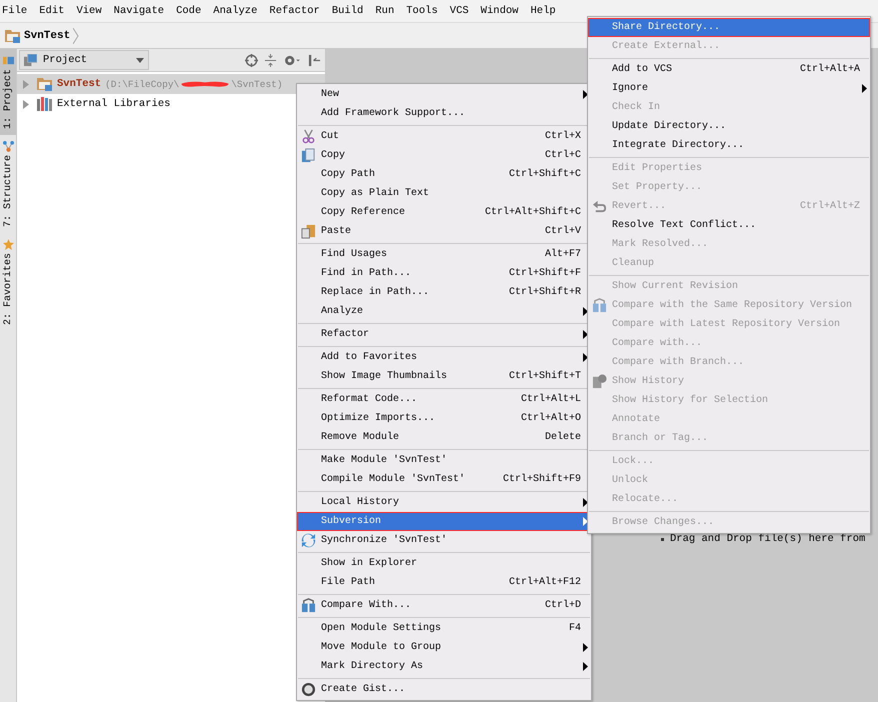 This screenshot has width=878, height=702. Describe the element at coordinates (142, 84) in the screenshot. I see `module-path: (D:\FileCopy\` at that location.